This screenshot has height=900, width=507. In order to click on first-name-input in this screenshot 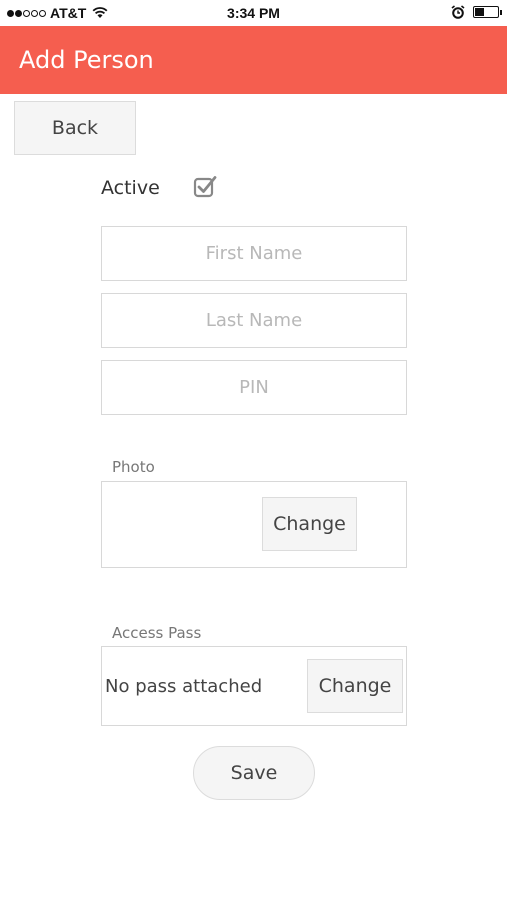, I will do `click(254, 253)`.